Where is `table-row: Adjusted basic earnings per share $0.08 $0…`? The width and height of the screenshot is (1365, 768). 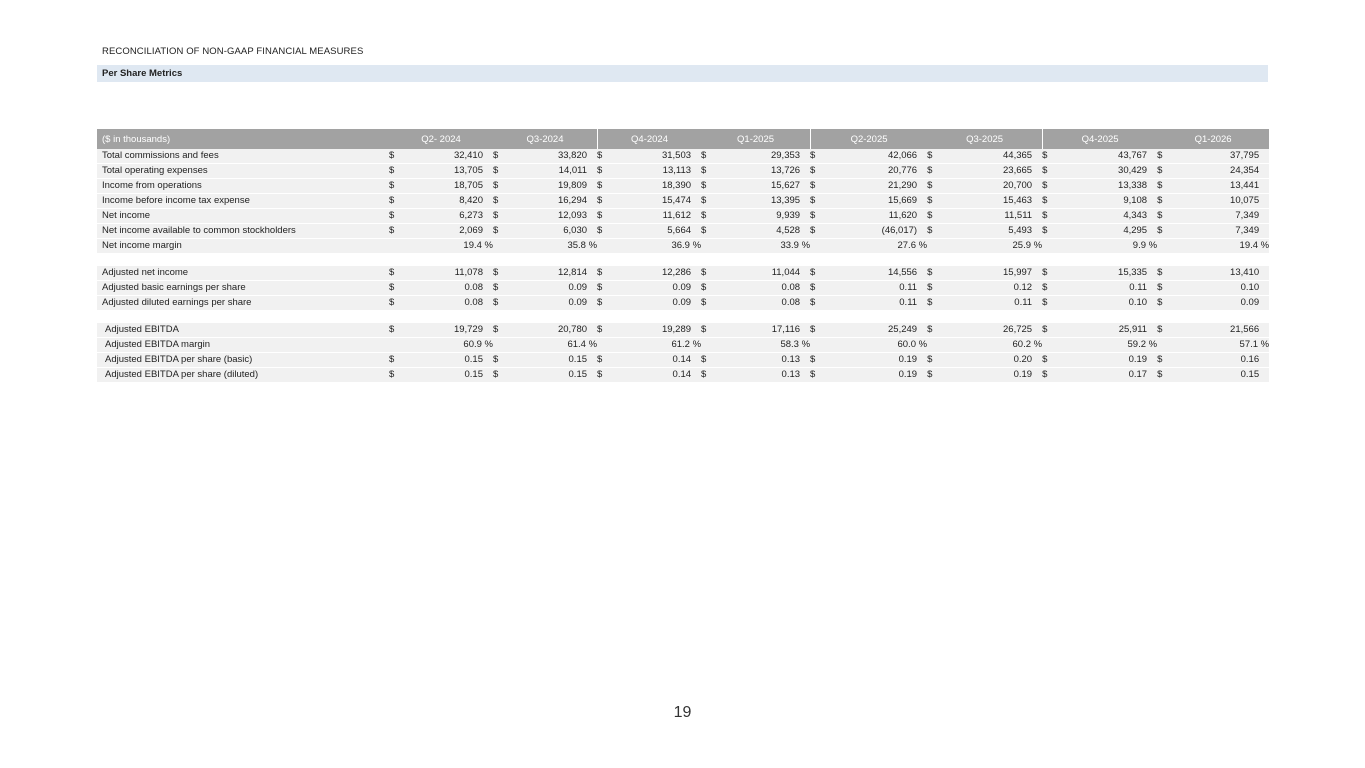 table-row: Adjusted basic earnings per share $0.08 $0… is located at coordinates (683, 288).